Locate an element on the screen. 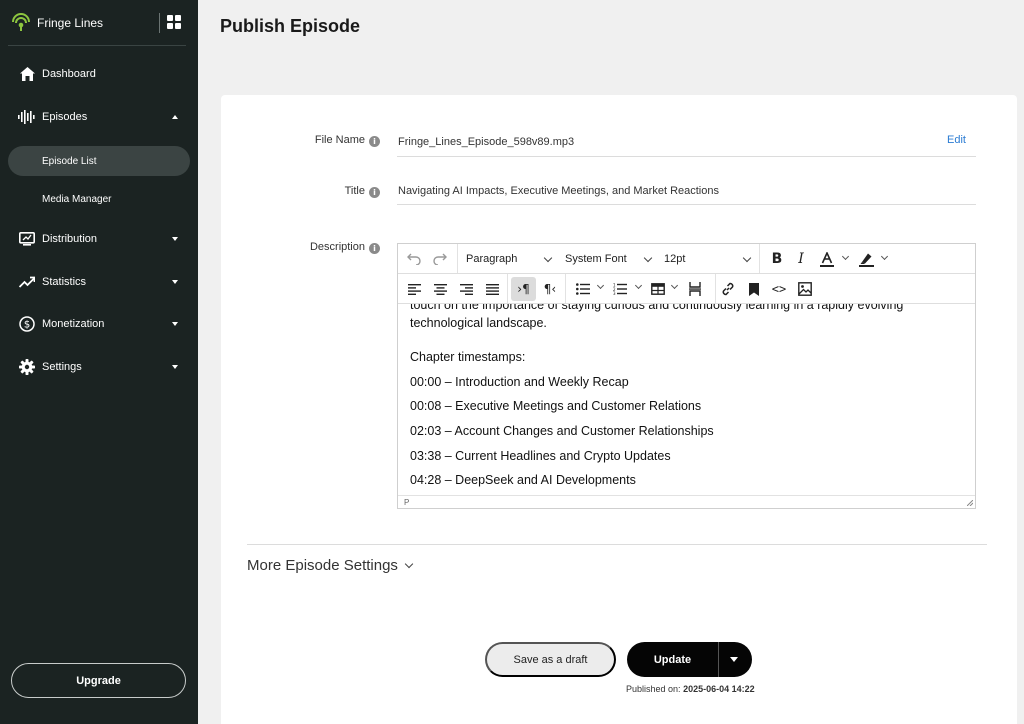 The image size is (1024, 724). sidebar-item-episodes: Episodes is located at coordinates (99, 117).